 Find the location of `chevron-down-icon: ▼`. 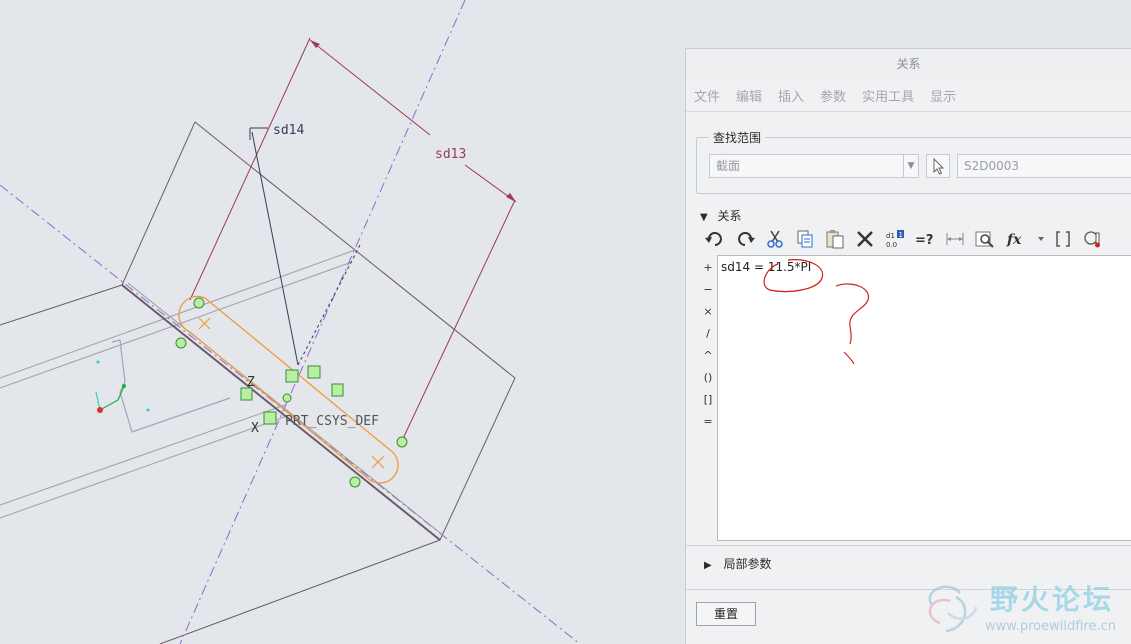

chevron-down-icon: ▼ is located at coordinates (910, 166).